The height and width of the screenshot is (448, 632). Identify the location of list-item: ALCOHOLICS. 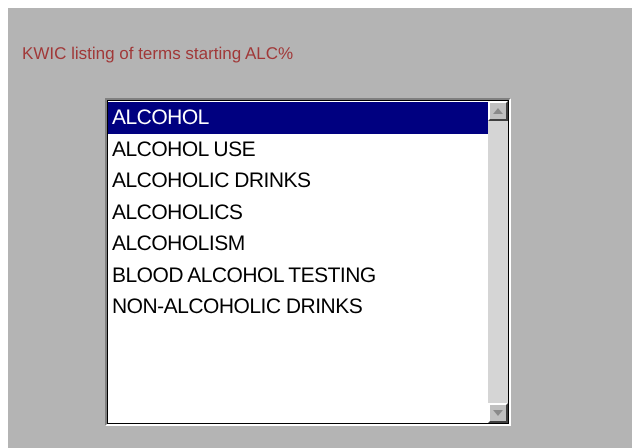
(298, 212).